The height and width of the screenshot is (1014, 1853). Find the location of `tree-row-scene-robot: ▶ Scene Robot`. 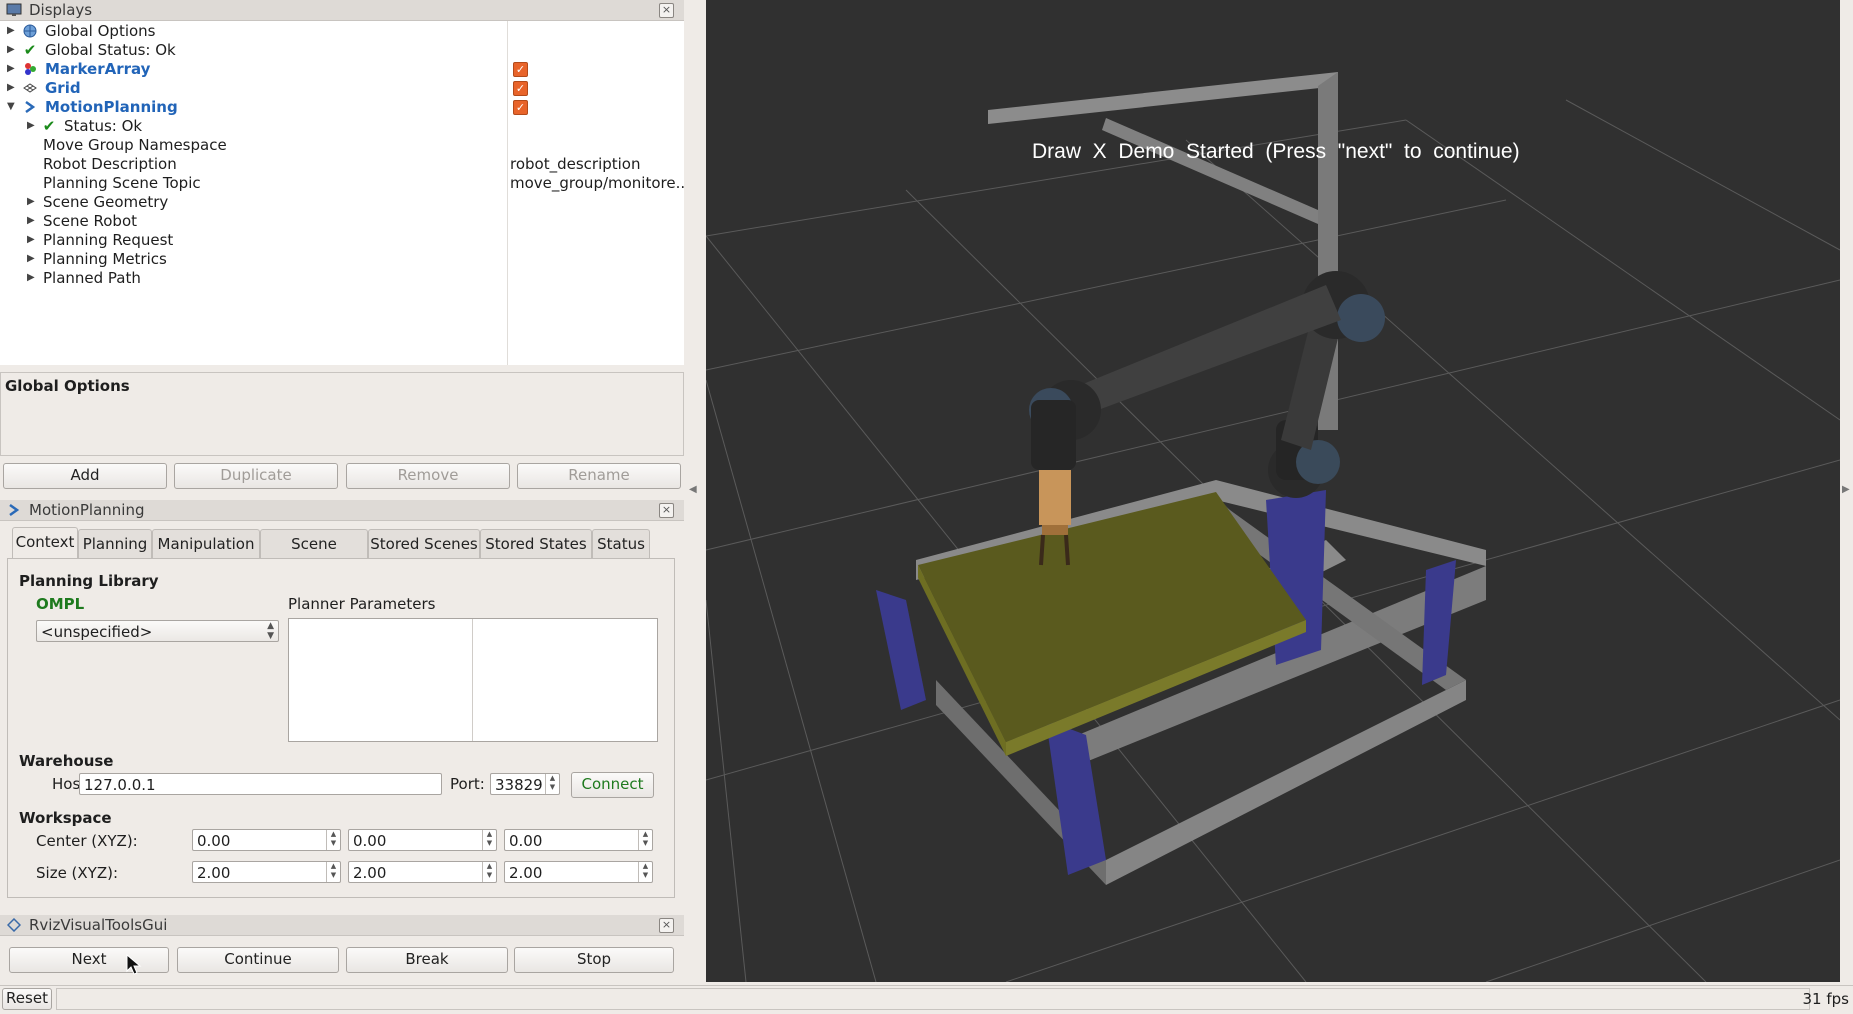

tree-row-scene-robot: ▶ Scene Robot is located at coordinates (342, 221).